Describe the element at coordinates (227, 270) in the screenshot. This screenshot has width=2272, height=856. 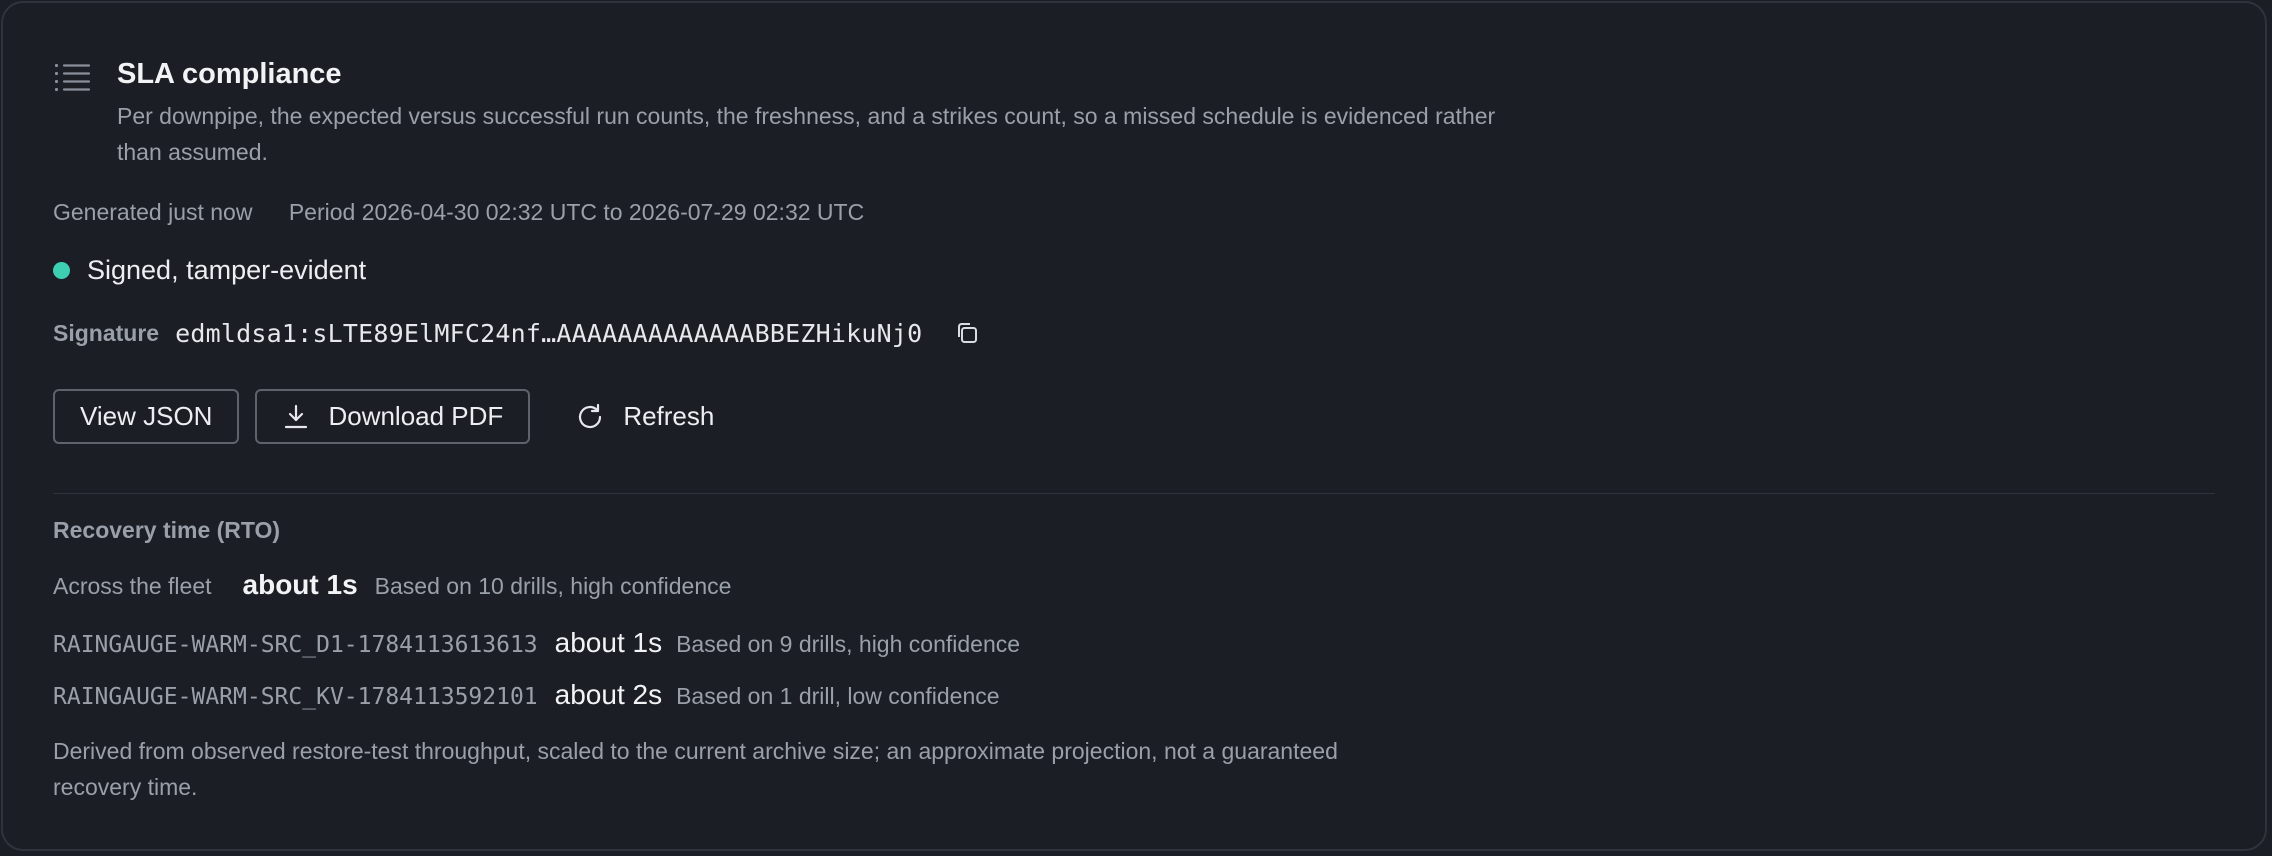
I see `signed-status-label: Signed, tamper-evident` at that location.